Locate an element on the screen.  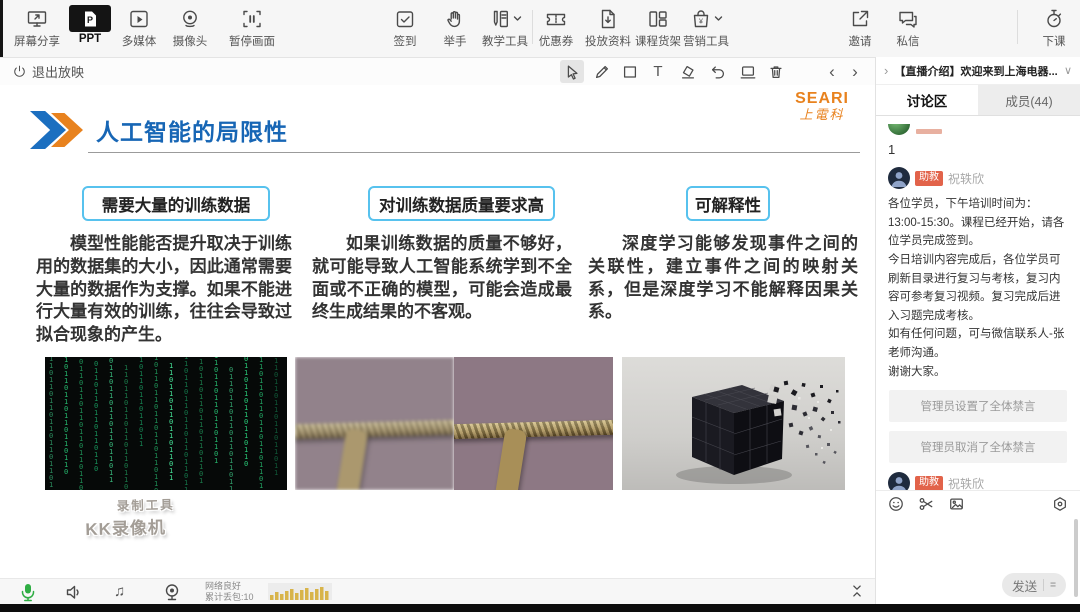
speaker-icon is located at coordinates (72, 592).